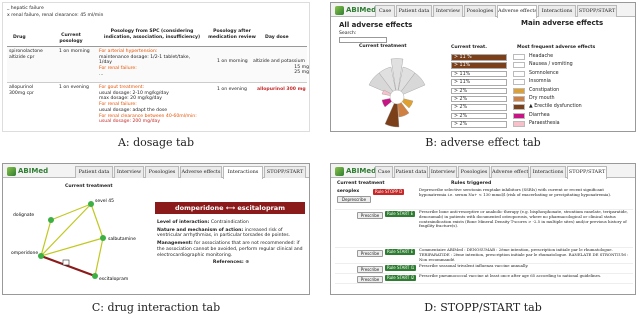 The height and width of the screenshot is (318, 640). What do you see at coordinates (200, 230) in the screenshot?
I see `nature-label: Nature and mechanism of action:` at bounding box center [200, 230].